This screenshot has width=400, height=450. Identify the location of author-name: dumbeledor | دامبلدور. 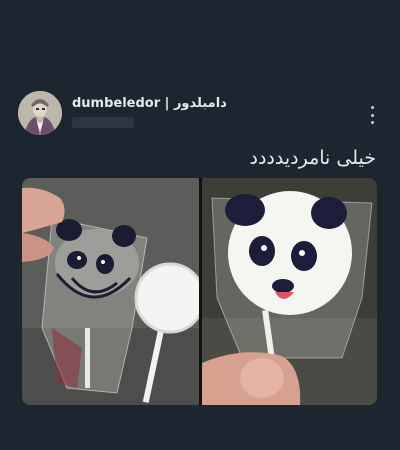
(149, 103).